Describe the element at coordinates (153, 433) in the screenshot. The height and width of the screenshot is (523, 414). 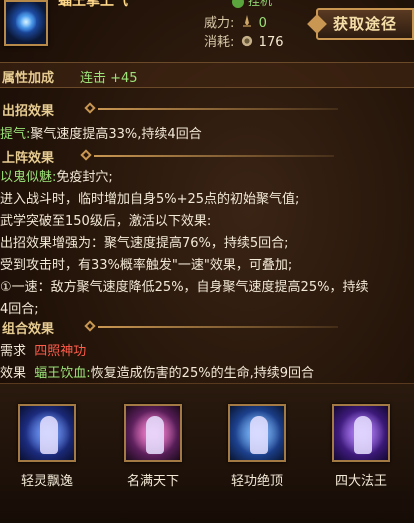
I see `skill-mingmantianxia-icon` at that location.